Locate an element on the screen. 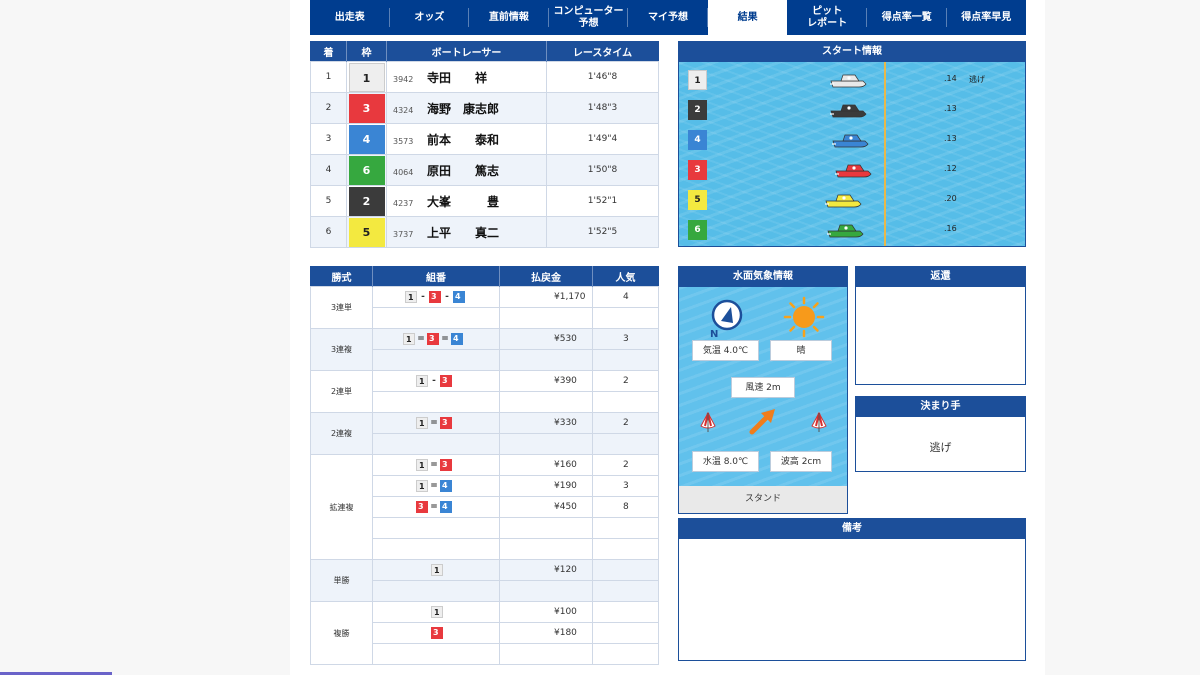  compass-icon: N is located at coordinates (726, 319).